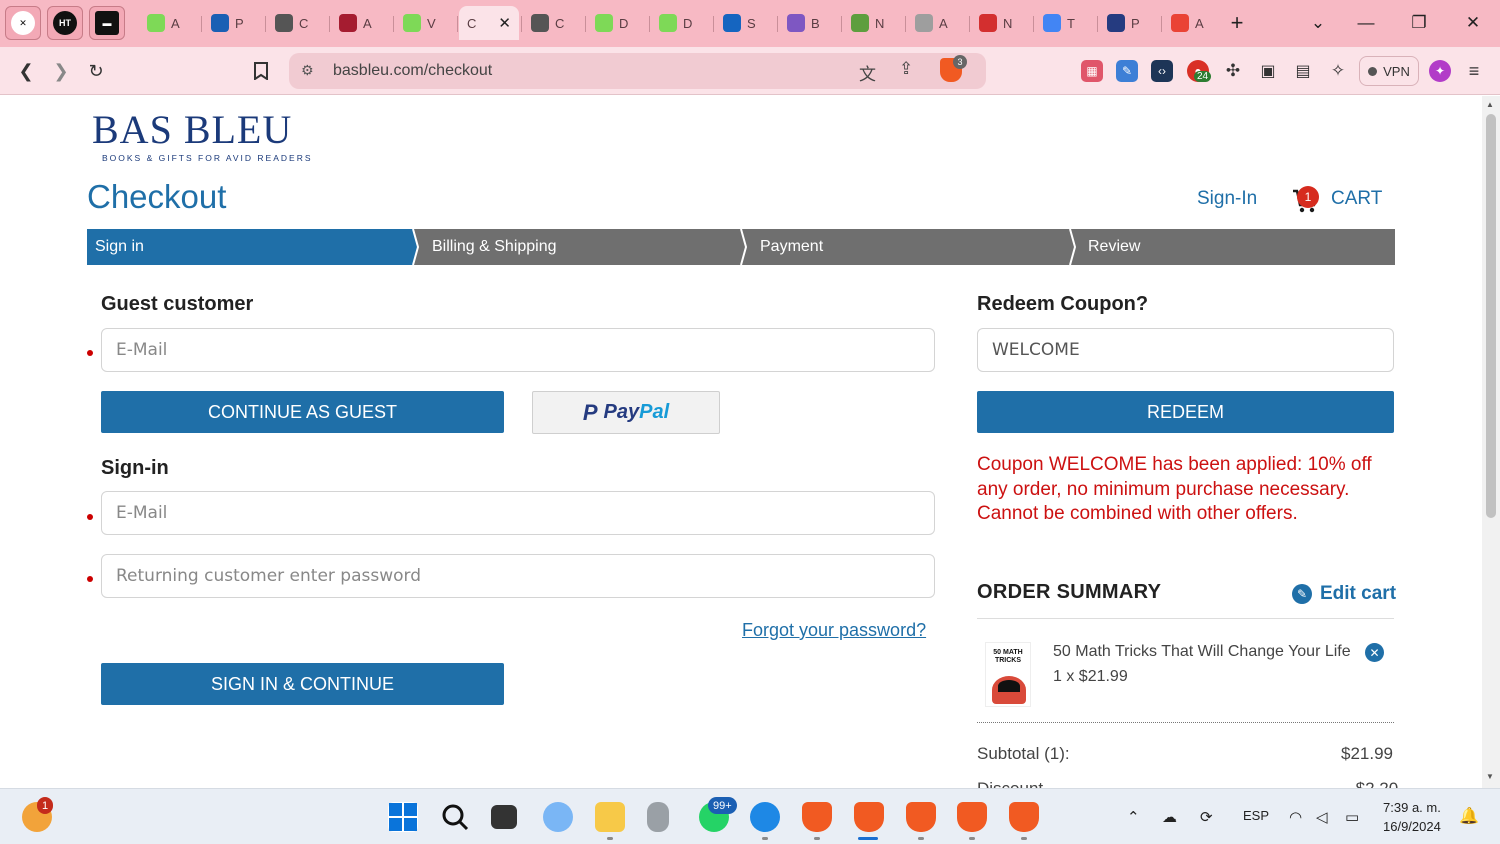 This screenshot has height=844, width=1500. I want to click on browser-tab: T, so click(1065, 23).